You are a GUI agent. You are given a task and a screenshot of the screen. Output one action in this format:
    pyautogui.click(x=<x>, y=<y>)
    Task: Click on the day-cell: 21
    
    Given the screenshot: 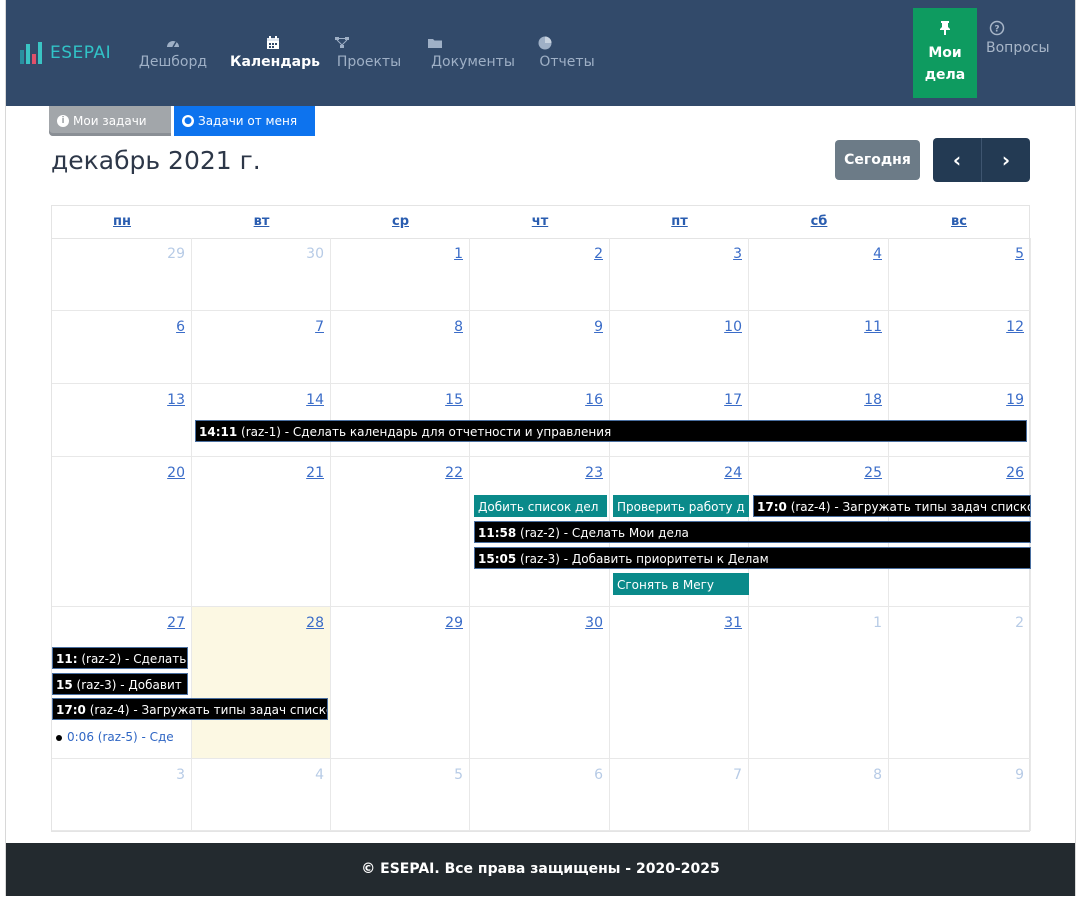 What is the action you would take?
    pyautogui.click(x=261, y=532)
    